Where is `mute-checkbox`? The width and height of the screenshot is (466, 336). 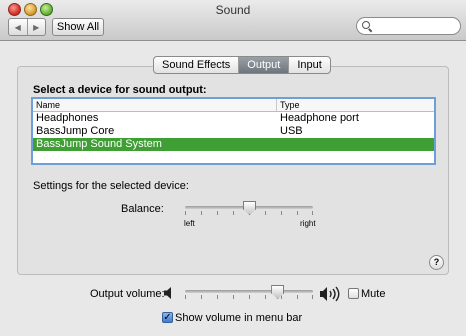 mute-checkbox is located at coordinates (353, 293).